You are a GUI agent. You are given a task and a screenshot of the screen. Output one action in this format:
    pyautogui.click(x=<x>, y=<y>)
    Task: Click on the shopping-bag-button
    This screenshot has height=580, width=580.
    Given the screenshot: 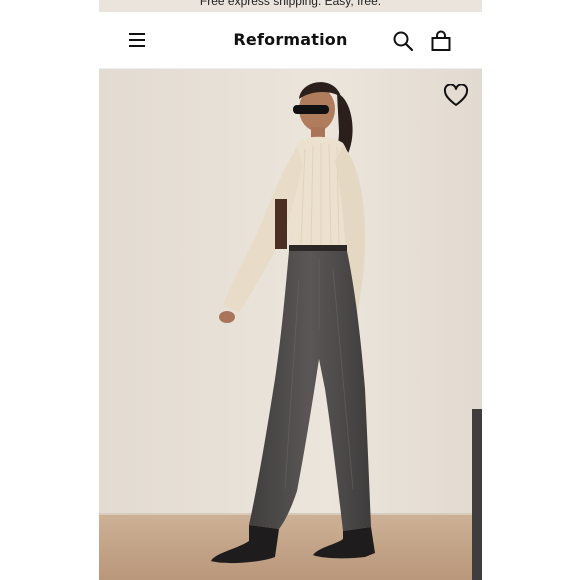 What is the action you would take?
    pyautogui.click(x=441, y=41)
    